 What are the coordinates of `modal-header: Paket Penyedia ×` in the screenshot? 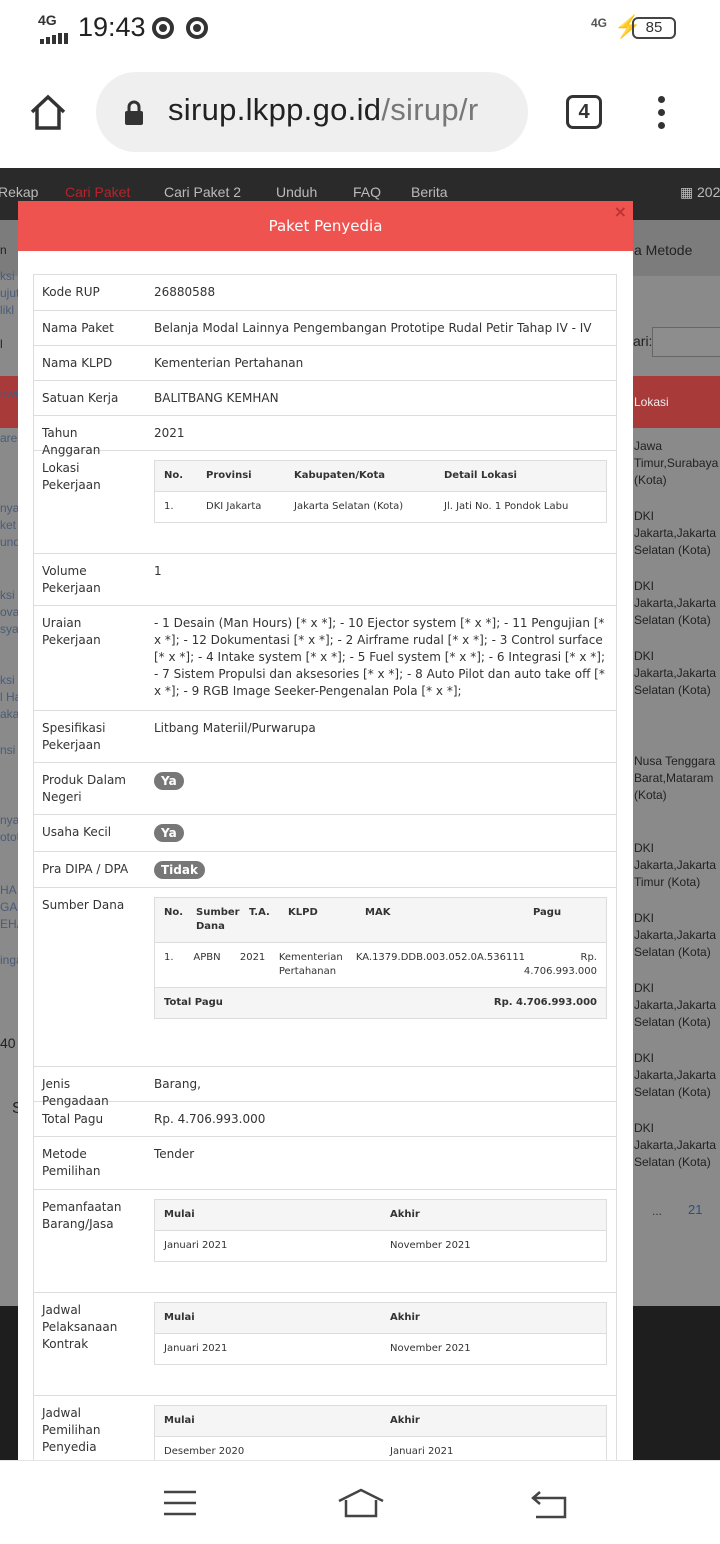 It's located at (325, 226).